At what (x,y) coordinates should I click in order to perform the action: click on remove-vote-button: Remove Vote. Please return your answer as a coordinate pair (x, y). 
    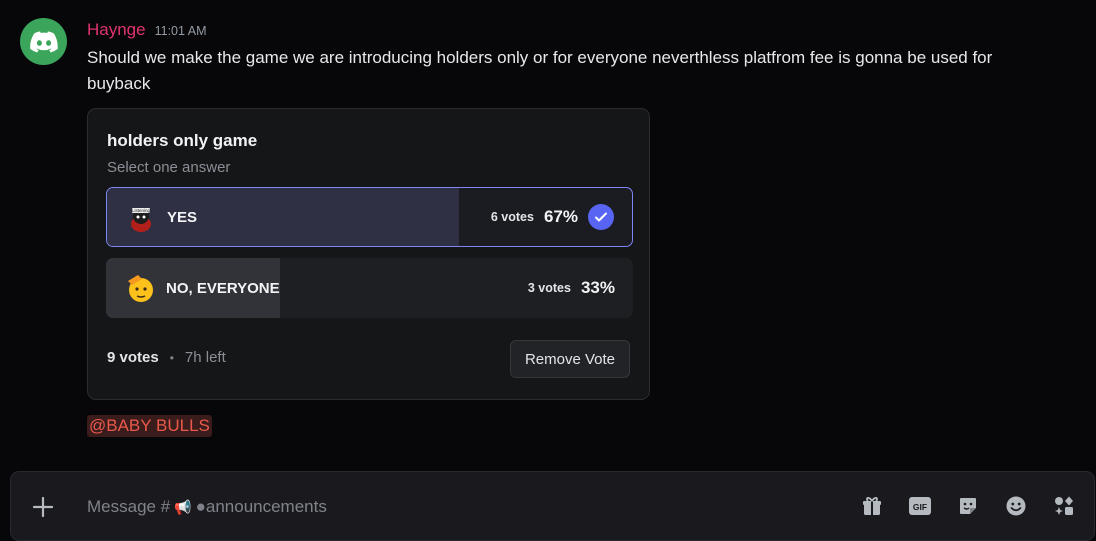
    Looking at the image, I should click on (569, 359).